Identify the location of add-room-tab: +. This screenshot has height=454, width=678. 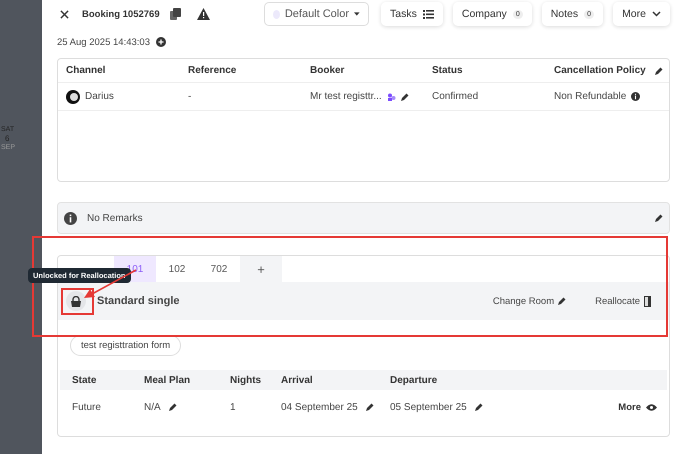
(261, 269).